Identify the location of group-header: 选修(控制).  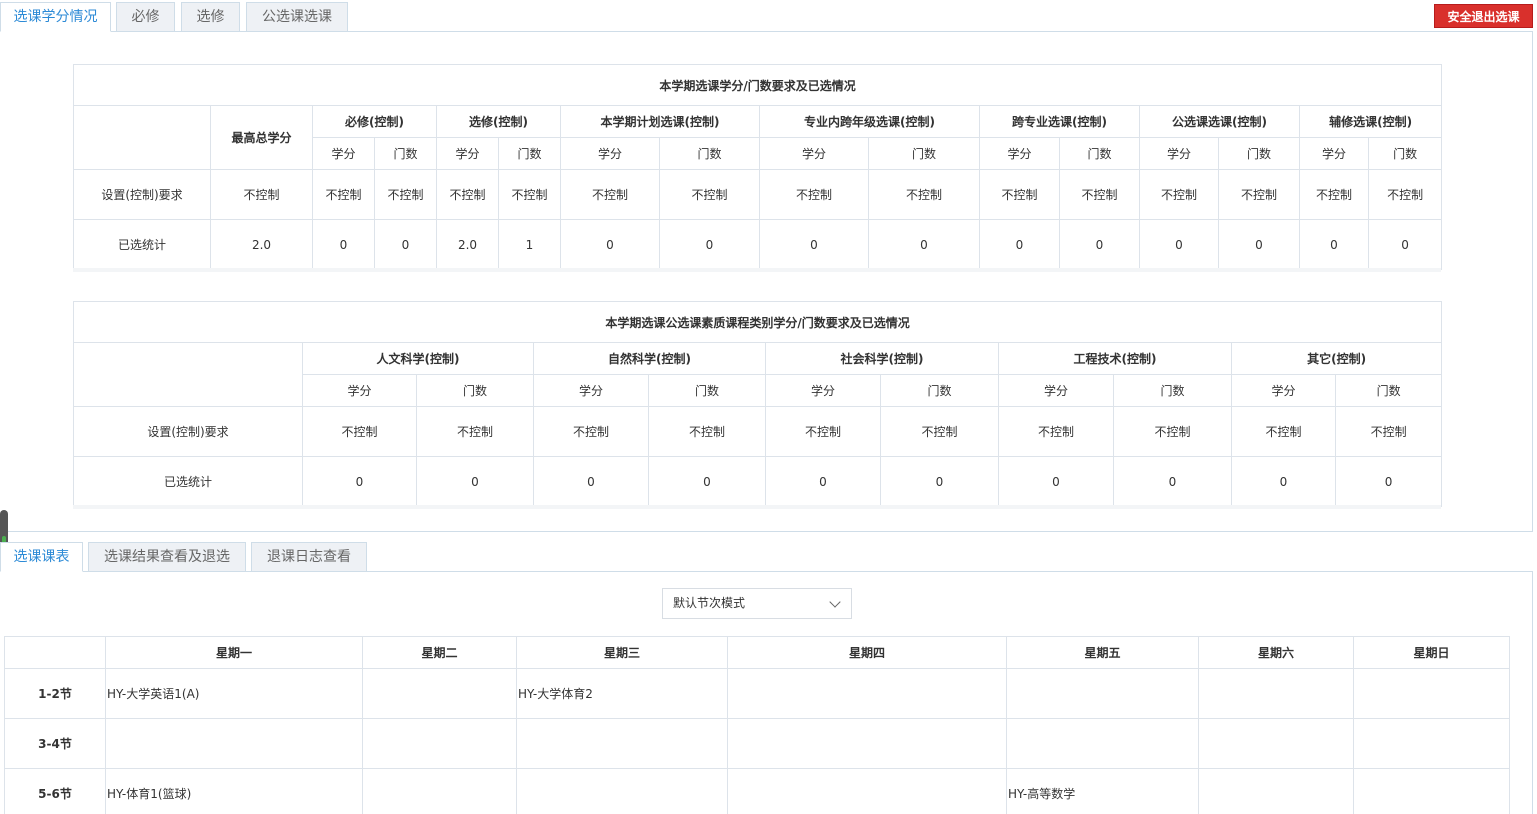
(498, 121).